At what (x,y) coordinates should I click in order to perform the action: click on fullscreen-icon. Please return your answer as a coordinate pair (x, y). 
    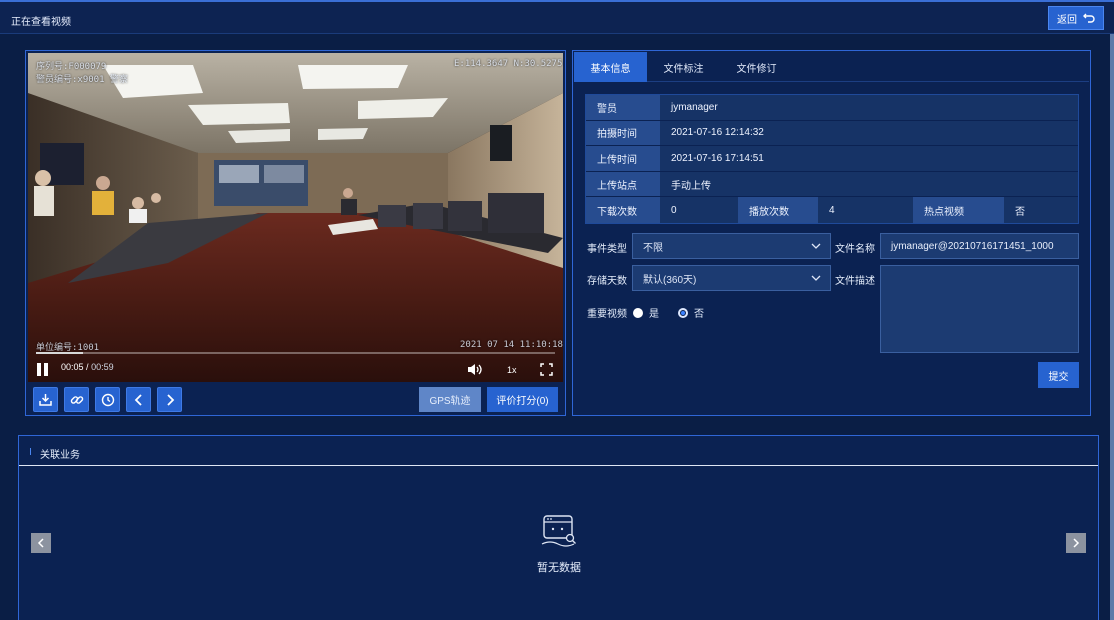
    Looking at the image, I should click on (546, 369).